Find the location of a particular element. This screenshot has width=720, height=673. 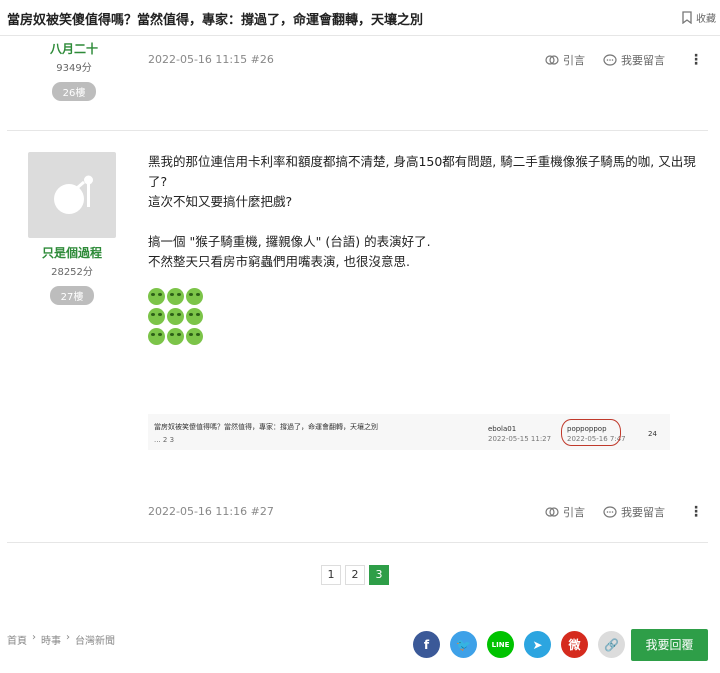

post-actions-26: 引言 我要留言 ⋮ is located at coordinates (615, 60).